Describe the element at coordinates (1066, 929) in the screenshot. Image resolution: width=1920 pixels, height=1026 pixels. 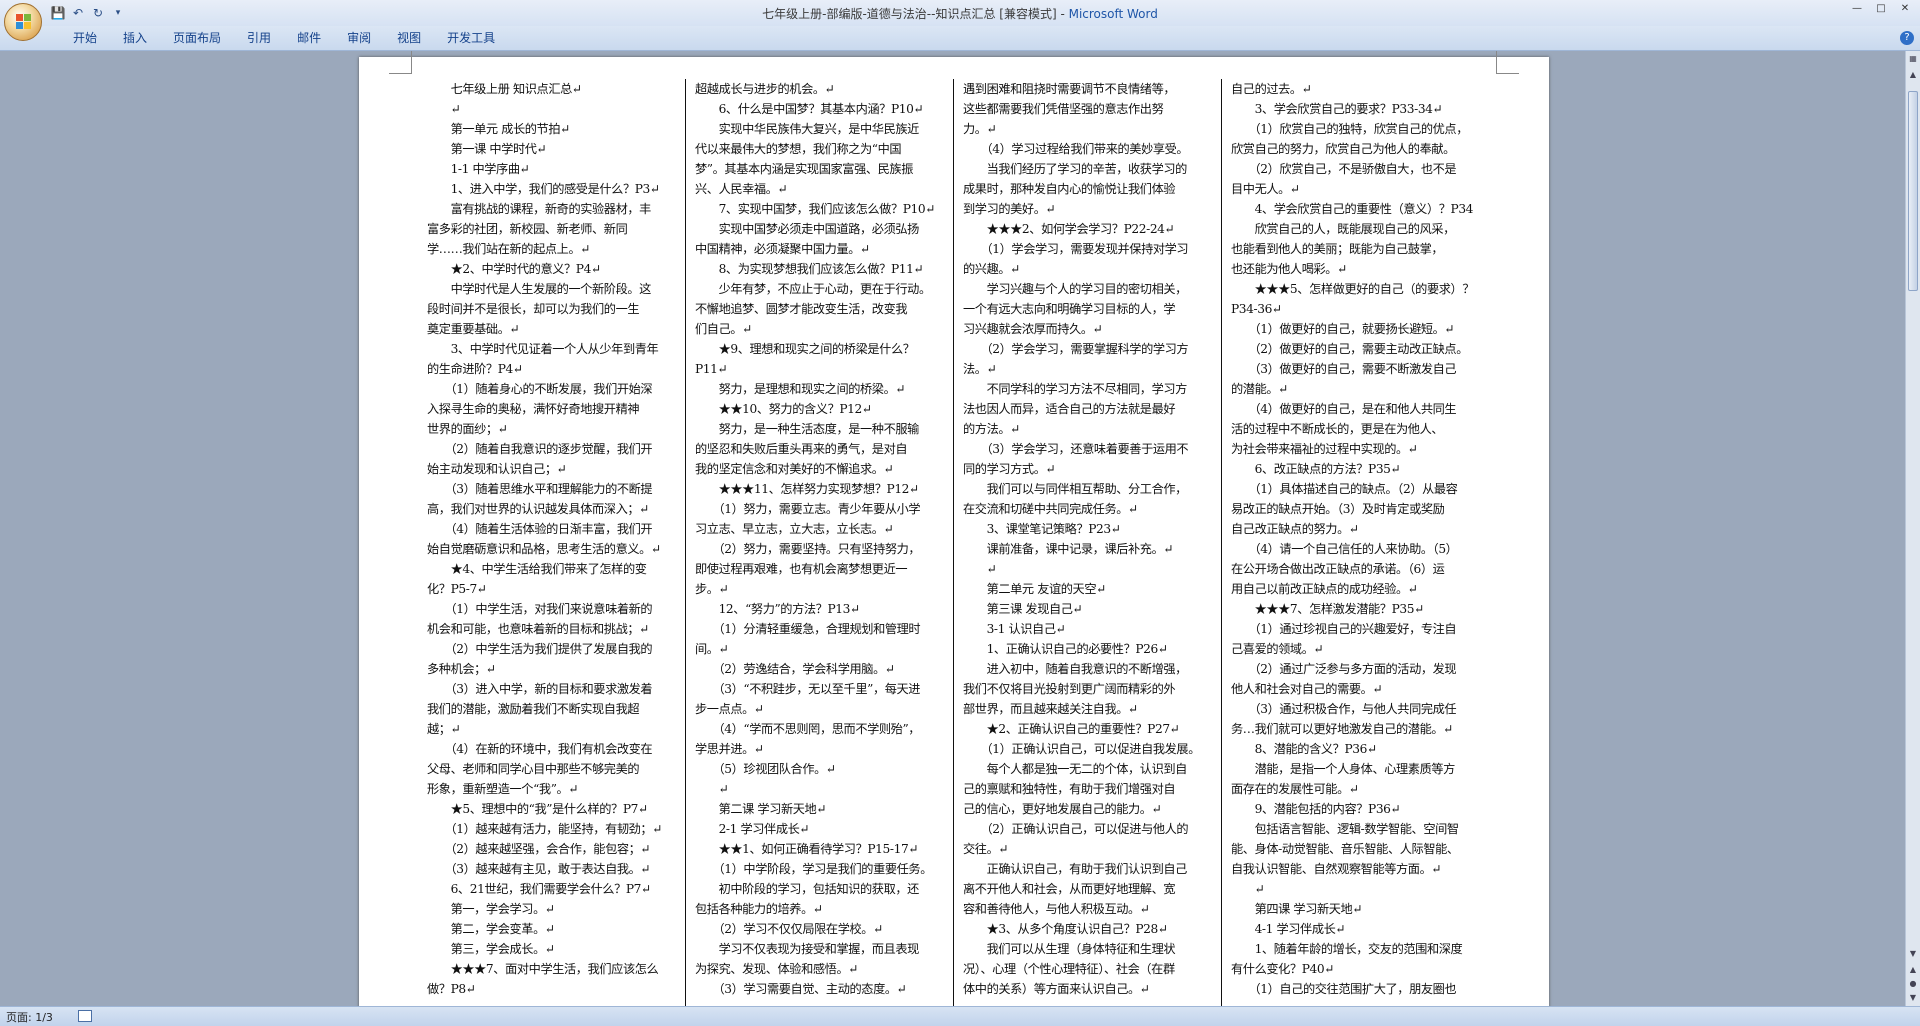
I see `text-line: ★3、从多个角度认识自己？P28↵` at that location.